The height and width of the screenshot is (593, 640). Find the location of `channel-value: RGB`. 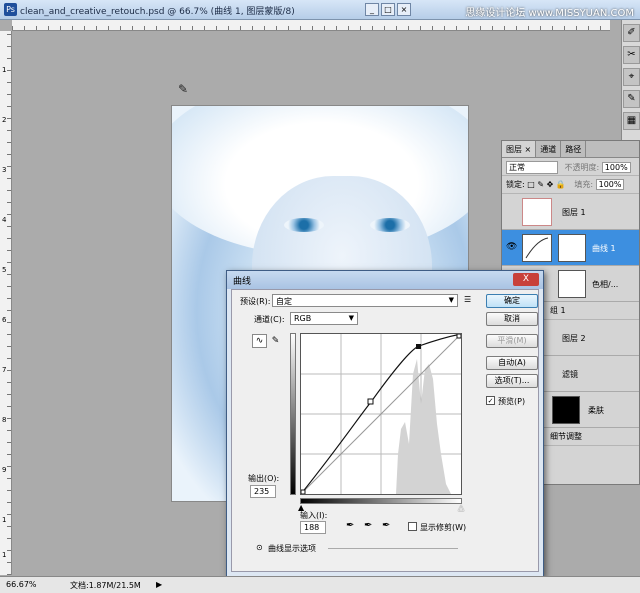

channel-value: RGB is located at coordinates (303, 318).